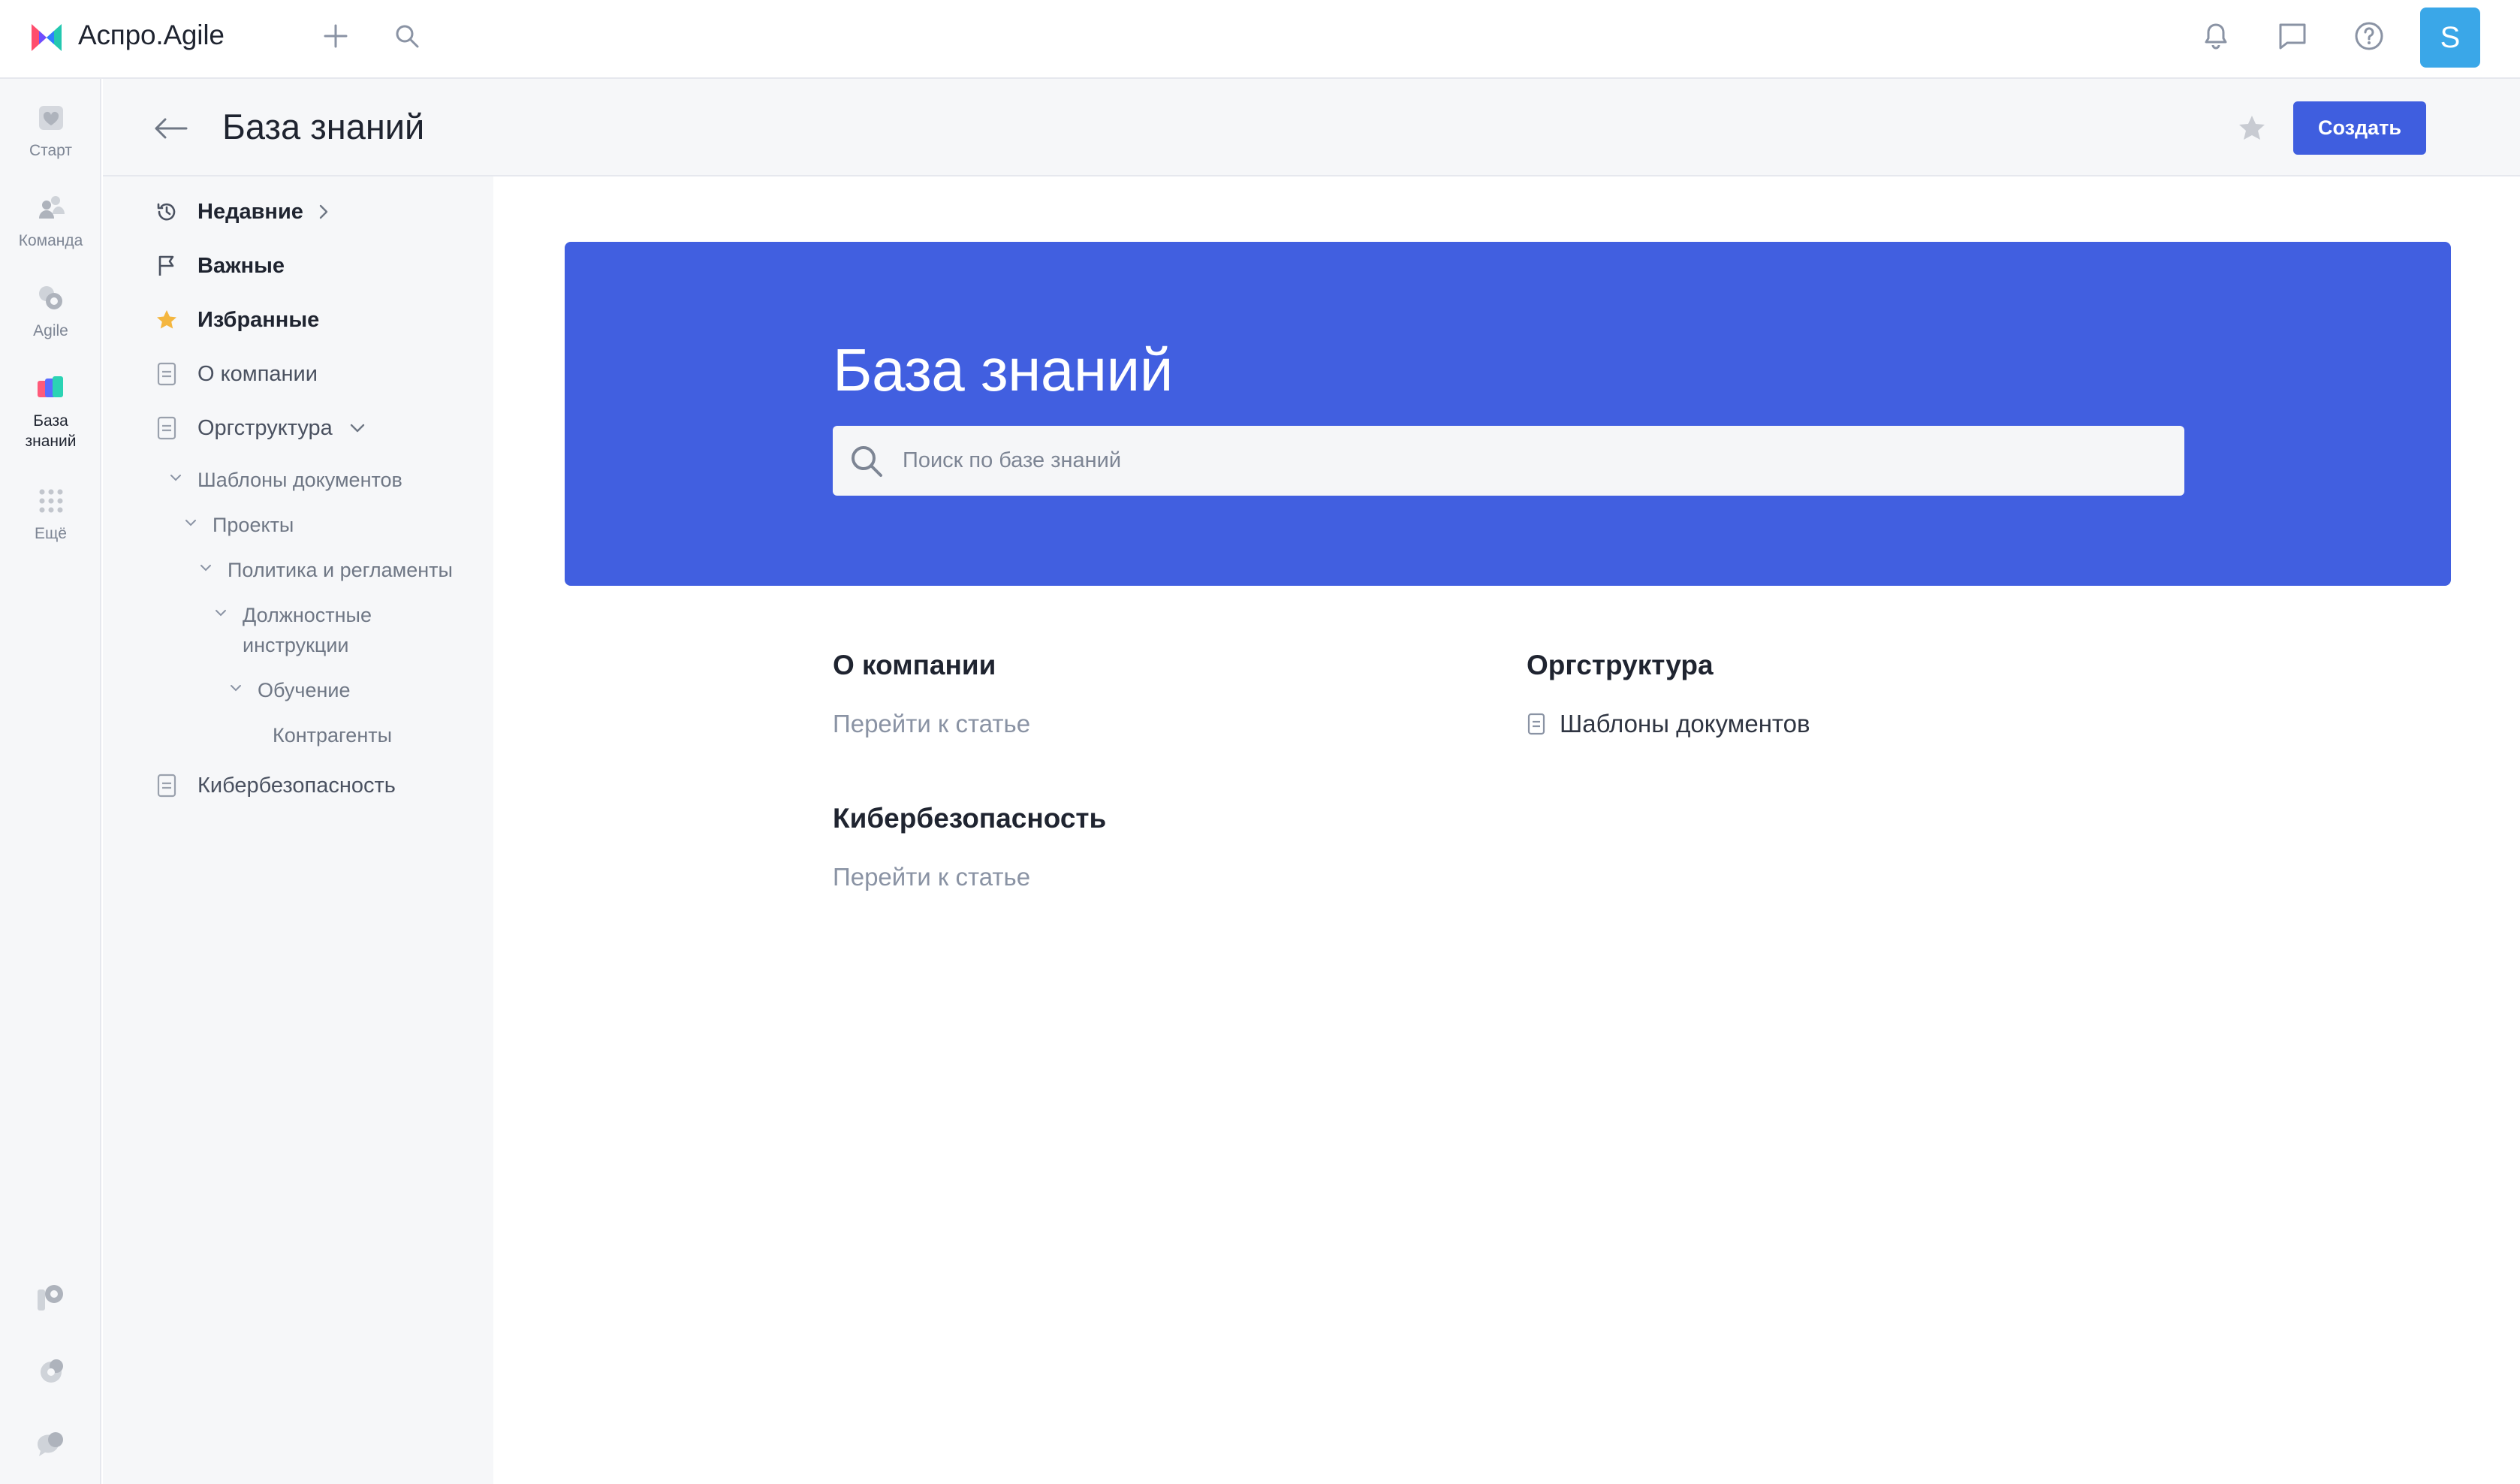  I want to click on sidebar-sublabel-templates: Шаблоны документов, so click(299, 480).